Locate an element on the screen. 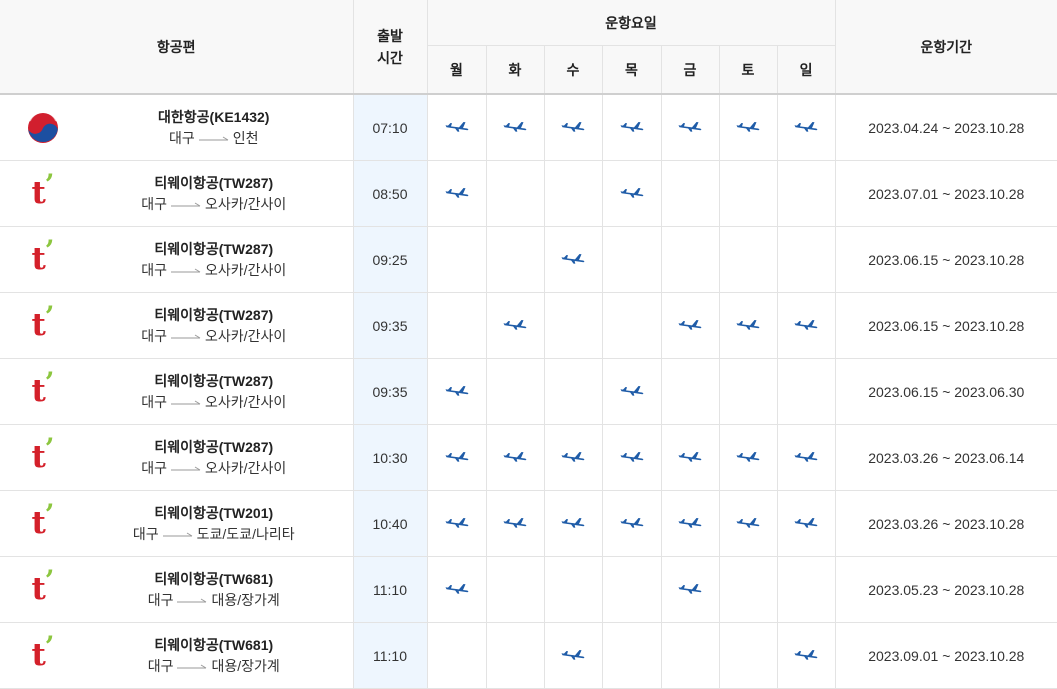 The image size is (1057, 689). operating-period: 2023.03.26 ~ 2023.10.28 is located at coordinates (945, 523).